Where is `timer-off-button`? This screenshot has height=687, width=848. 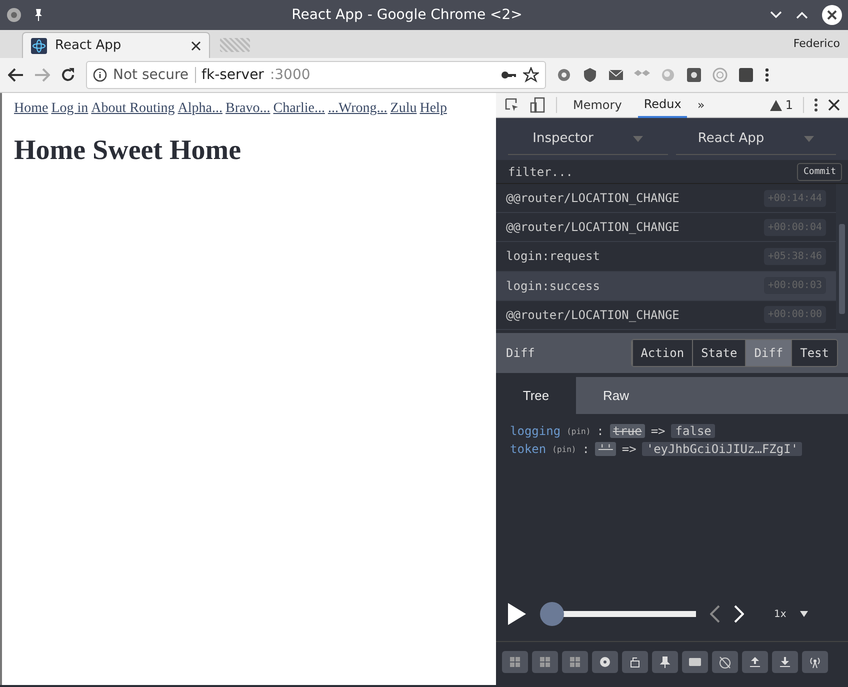 timer-off-button is located at coordinates (725, 662).